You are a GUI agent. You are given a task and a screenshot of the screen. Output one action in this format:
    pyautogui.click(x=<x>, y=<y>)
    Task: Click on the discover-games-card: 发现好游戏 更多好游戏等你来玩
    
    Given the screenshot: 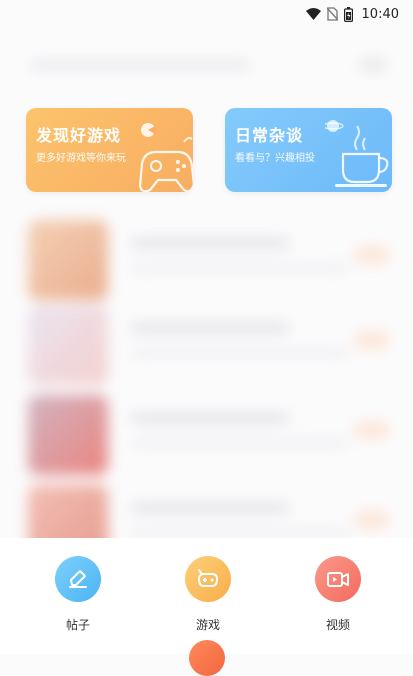 What is the action you would take?
    pyautogui.click(x=109, y=150)
    